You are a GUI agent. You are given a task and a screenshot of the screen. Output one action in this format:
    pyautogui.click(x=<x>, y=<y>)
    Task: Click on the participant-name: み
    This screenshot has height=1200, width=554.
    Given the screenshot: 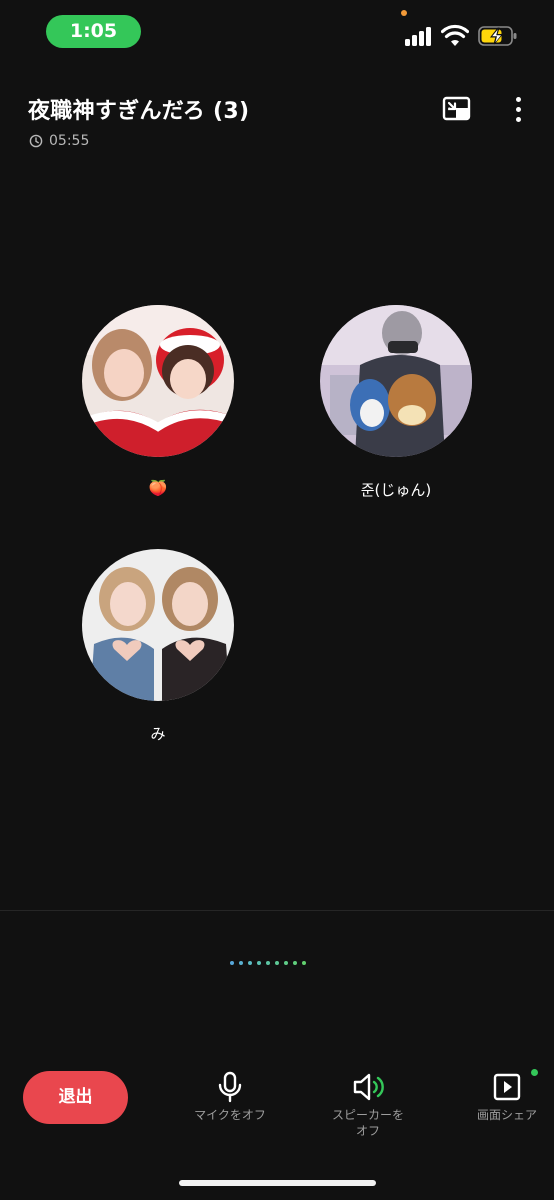 What is the action you would take?
    pyautogui.click(x=158, y=734)
    